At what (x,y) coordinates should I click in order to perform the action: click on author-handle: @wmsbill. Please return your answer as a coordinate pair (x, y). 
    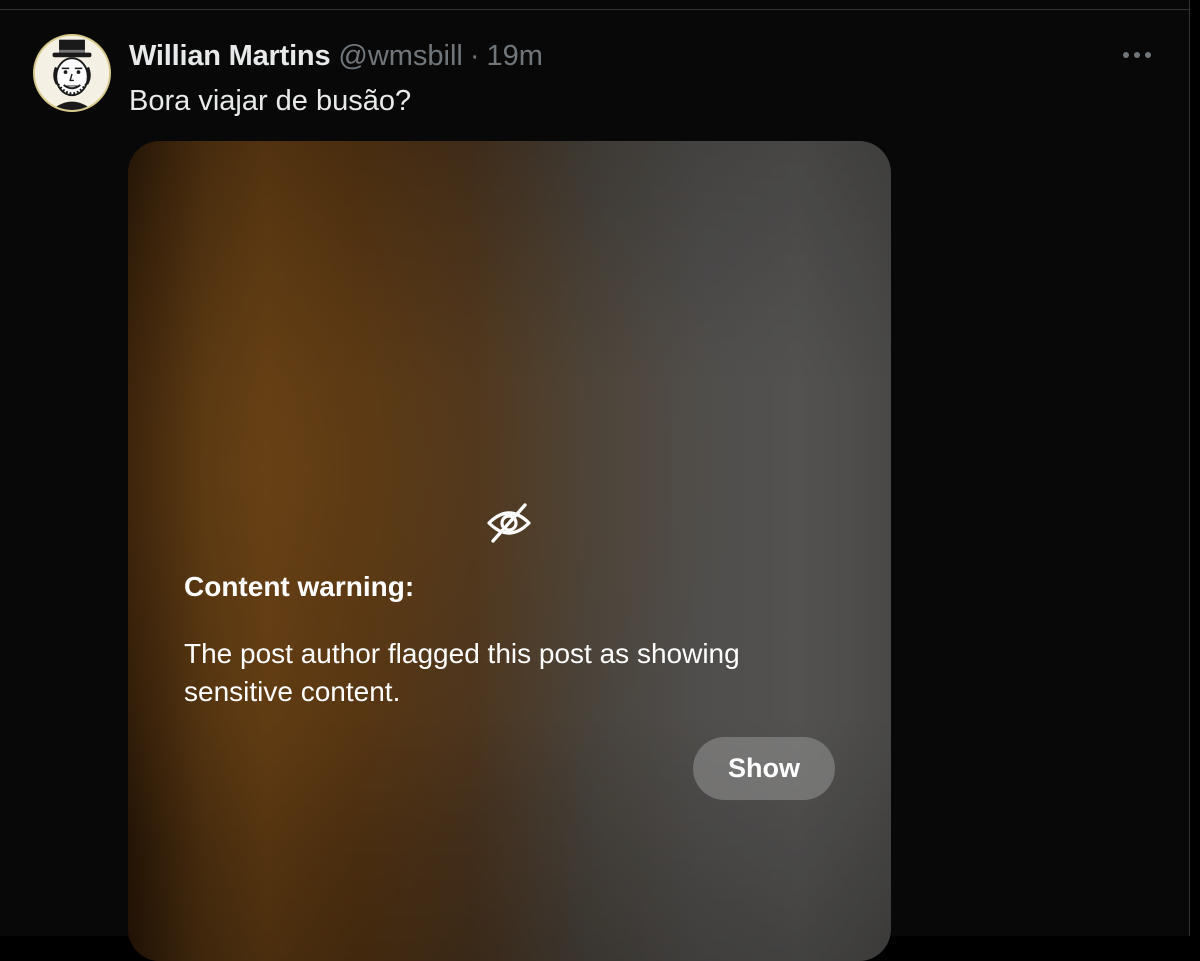
    Looking at the image, I should click on (400, 56).